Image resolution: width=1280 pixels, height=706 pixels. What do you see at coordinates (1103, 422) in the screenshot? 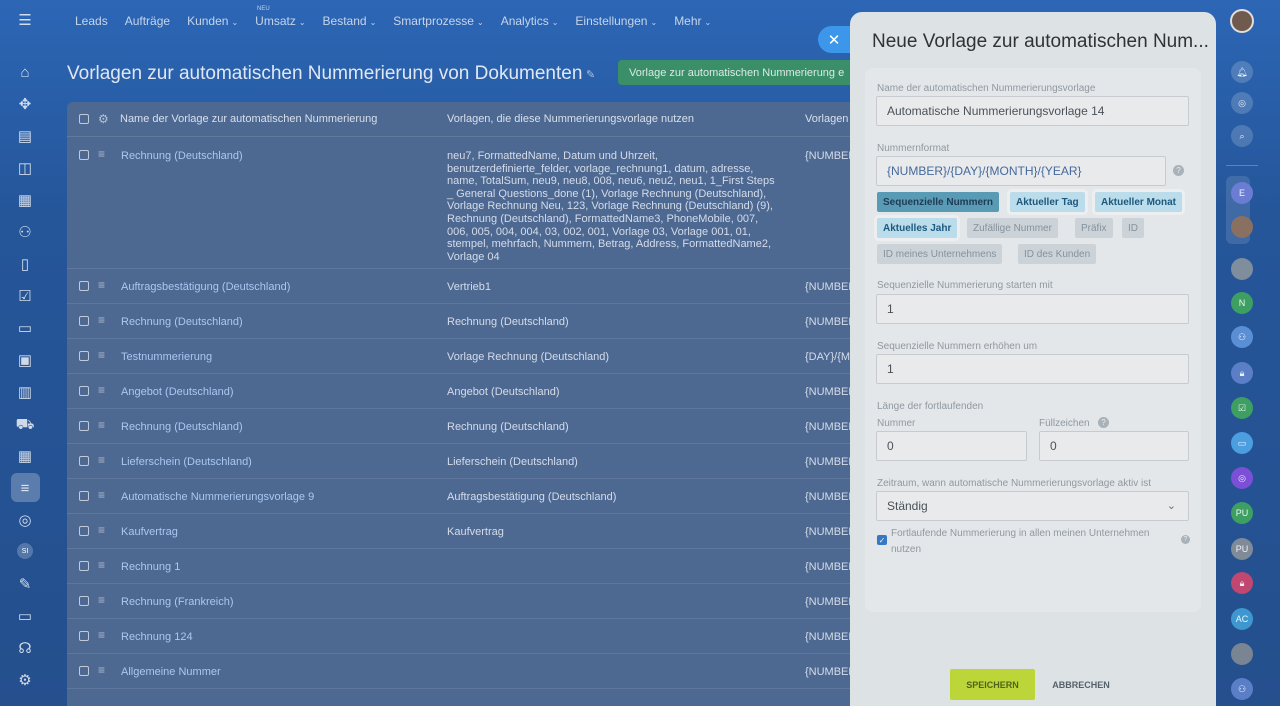
I see `fill-help-icon: ?` at bounding box center [1103, 422].